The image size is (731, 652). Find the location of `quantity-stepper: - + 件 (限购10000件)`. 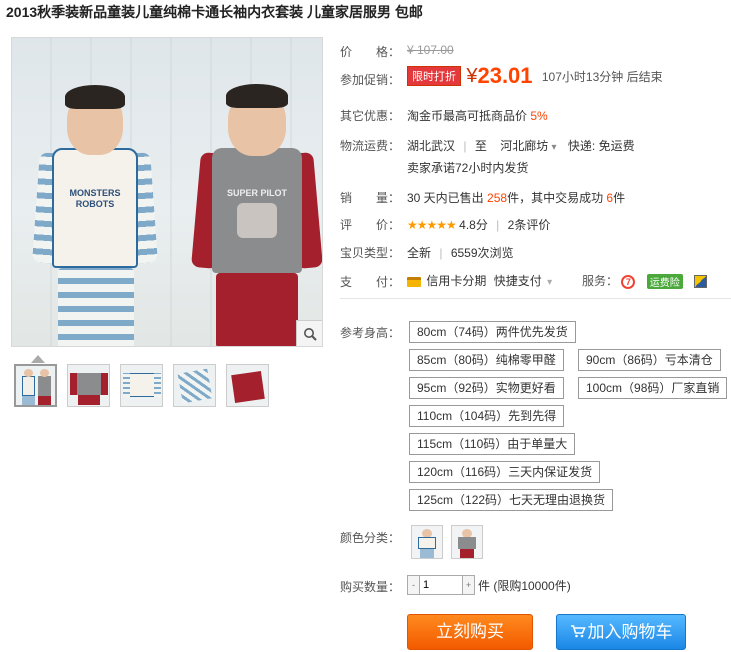

quantity-stepper: - + 件 (限购10000件) is located at coordinates (489, 585).